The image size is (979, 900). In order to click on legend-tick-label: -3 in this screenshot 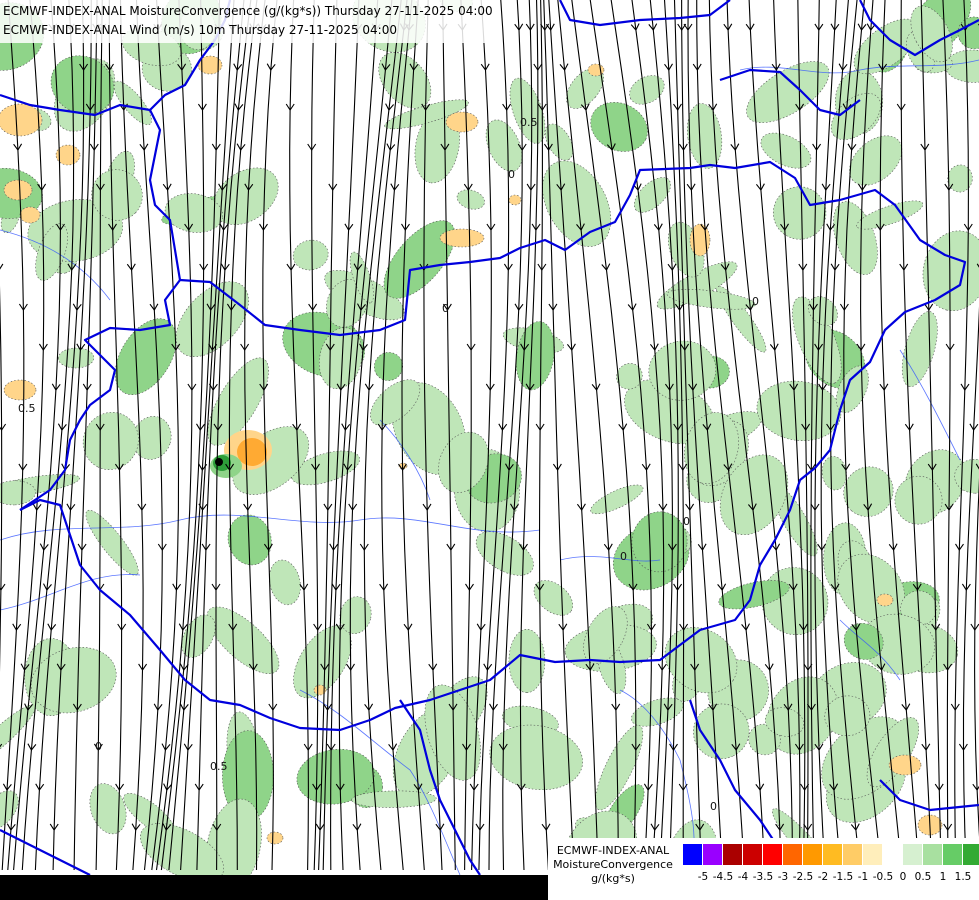, I will do `click(783, 877)`.